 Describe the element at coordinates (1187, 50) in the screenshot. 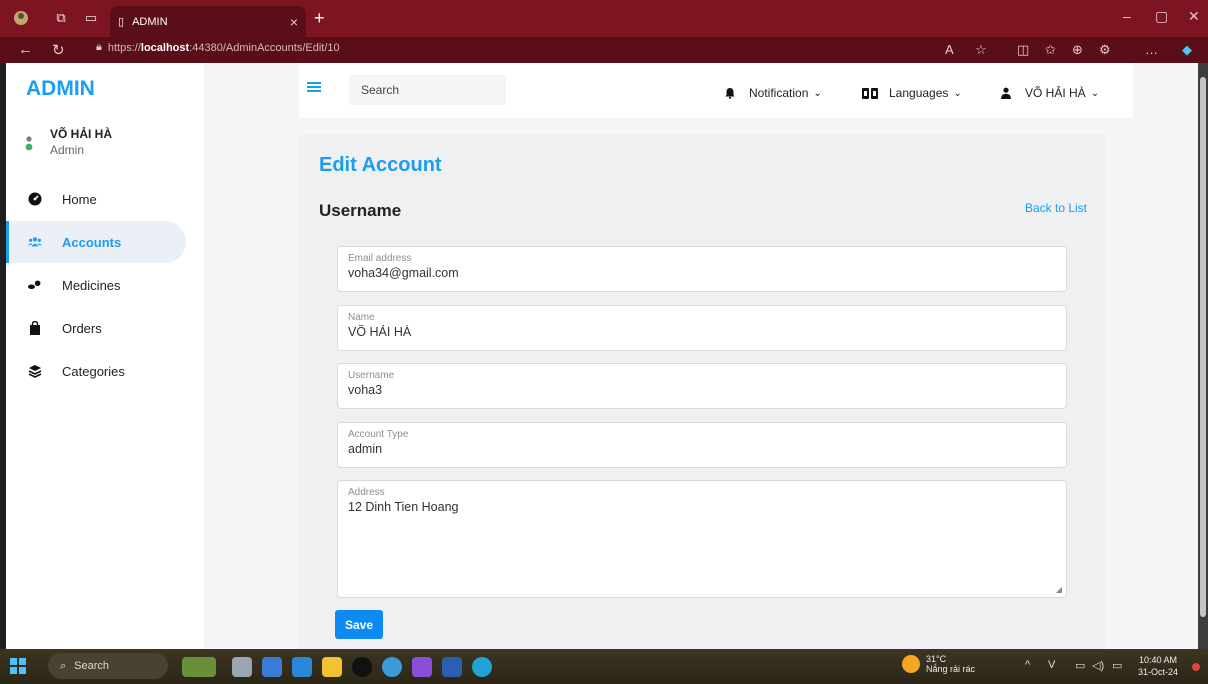

I see `copilot-icon: ◆` at that location.